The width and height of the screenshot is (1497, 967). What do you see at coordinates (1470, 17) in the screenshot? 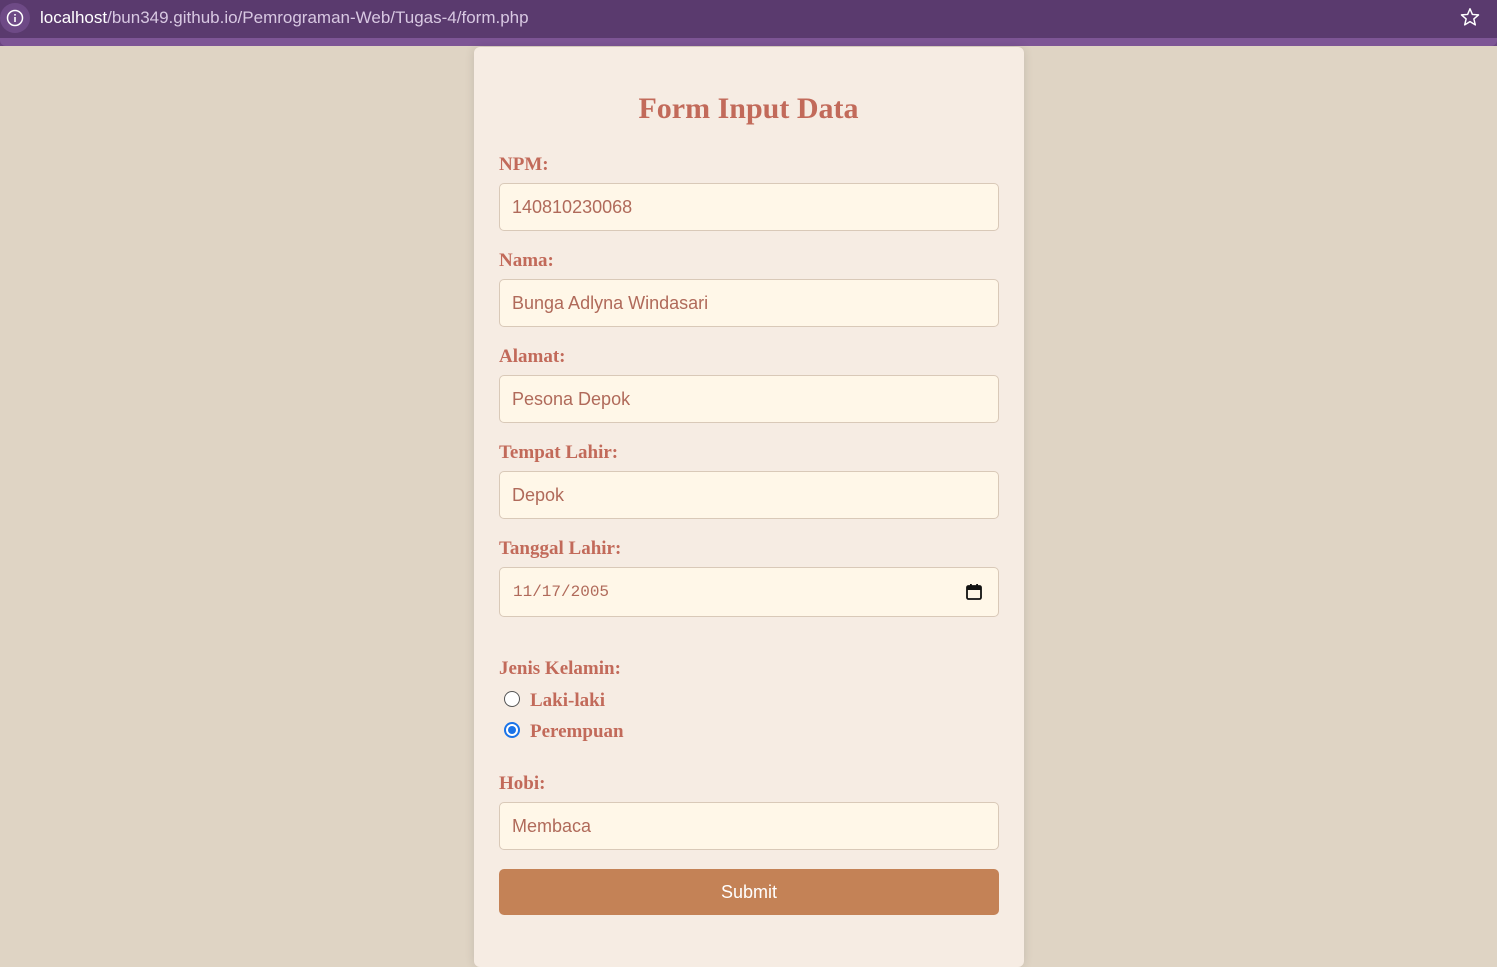
I see `star-icon` at bounding box center [1470, 17].